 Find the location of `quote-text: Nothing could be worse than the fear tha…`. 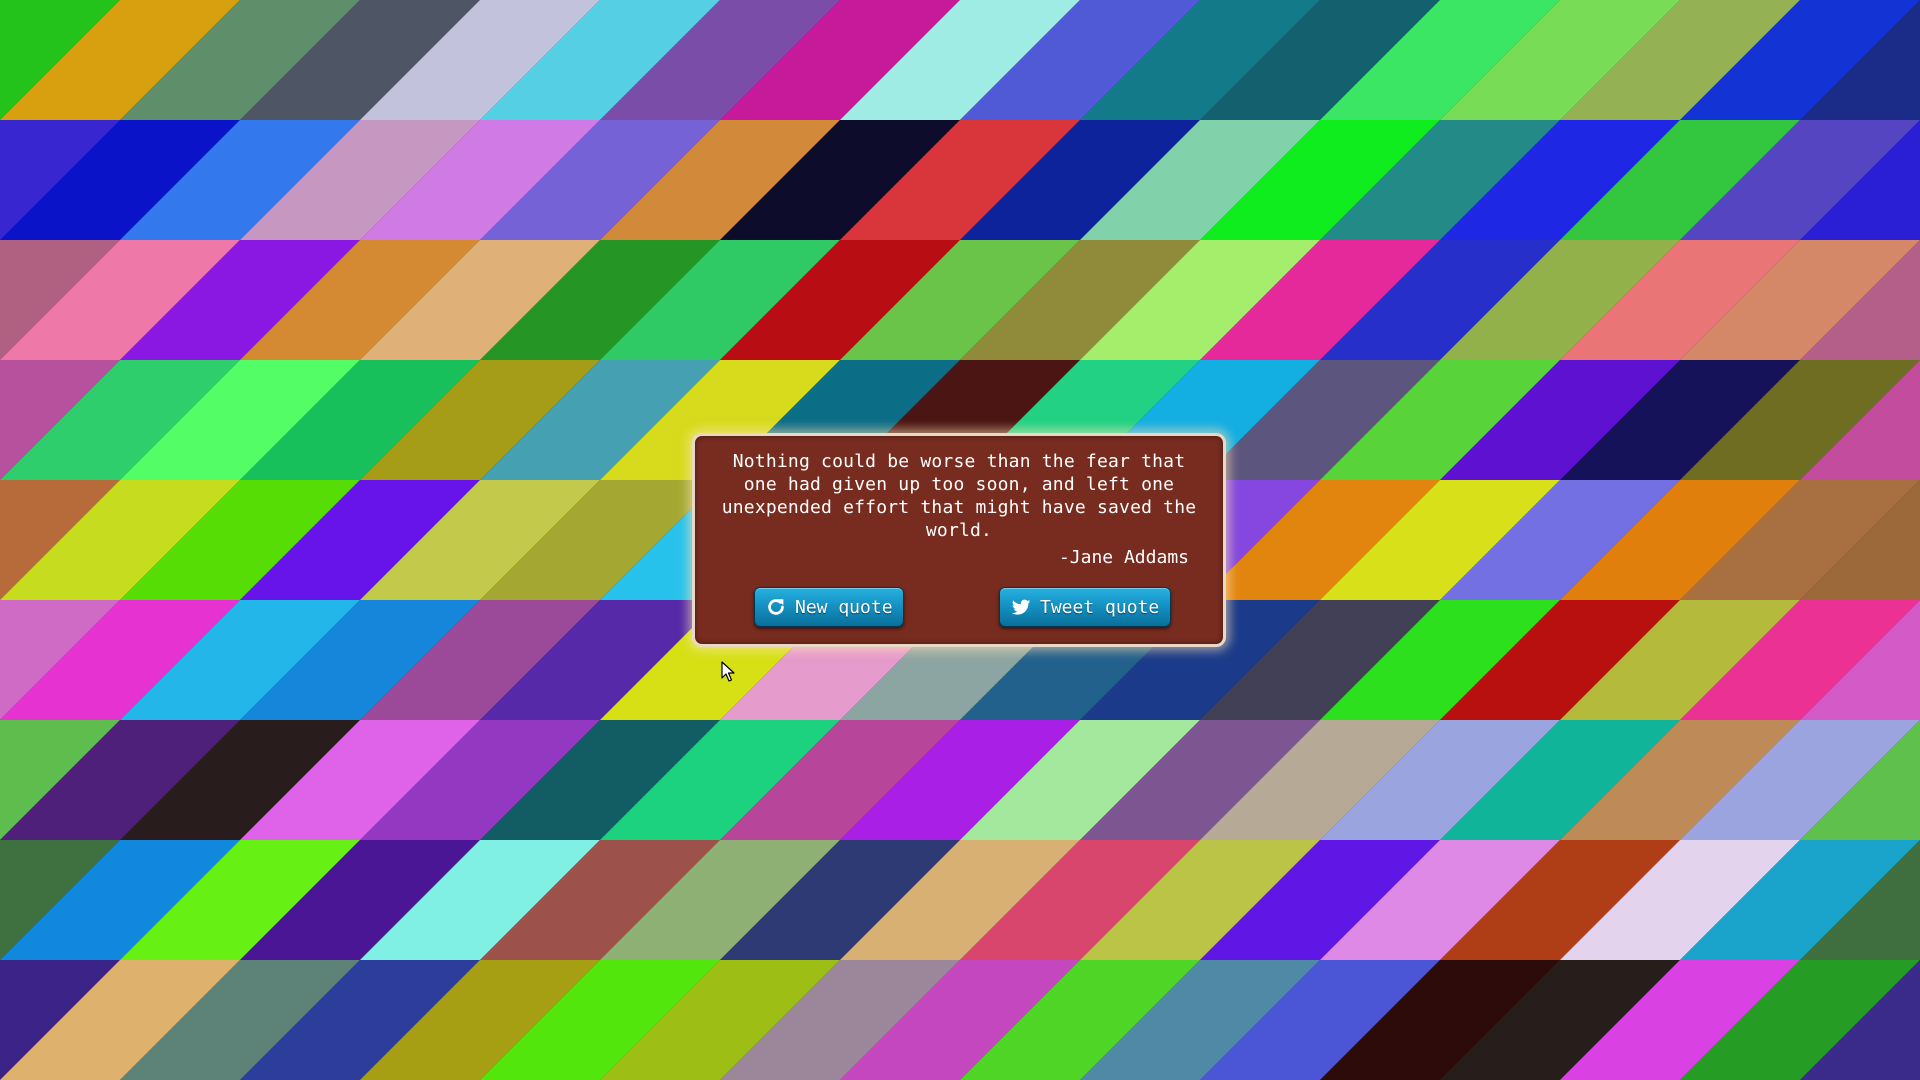

quote-text: Nothing could be worse than the fear tha… is located at coordinates (959, 496).